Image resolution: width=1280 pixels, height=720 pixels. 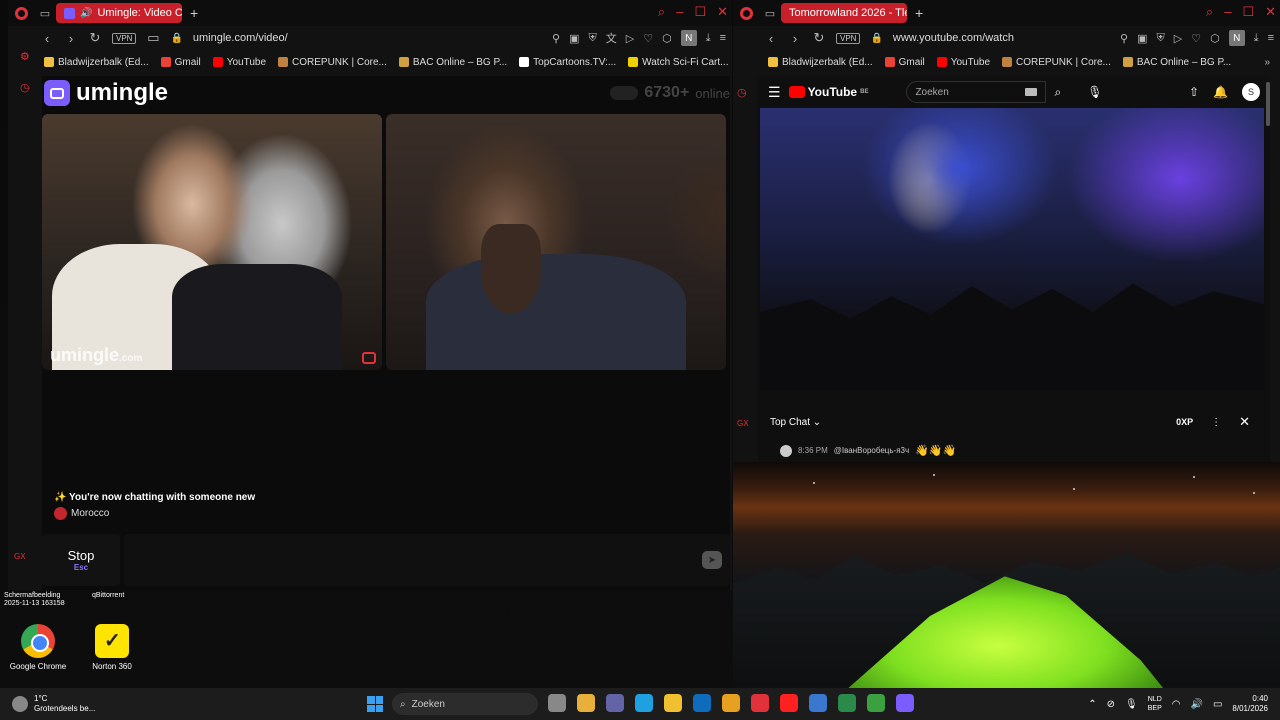 I want to click on bookmarks-more-icon: », so click(x=1267, y=62).